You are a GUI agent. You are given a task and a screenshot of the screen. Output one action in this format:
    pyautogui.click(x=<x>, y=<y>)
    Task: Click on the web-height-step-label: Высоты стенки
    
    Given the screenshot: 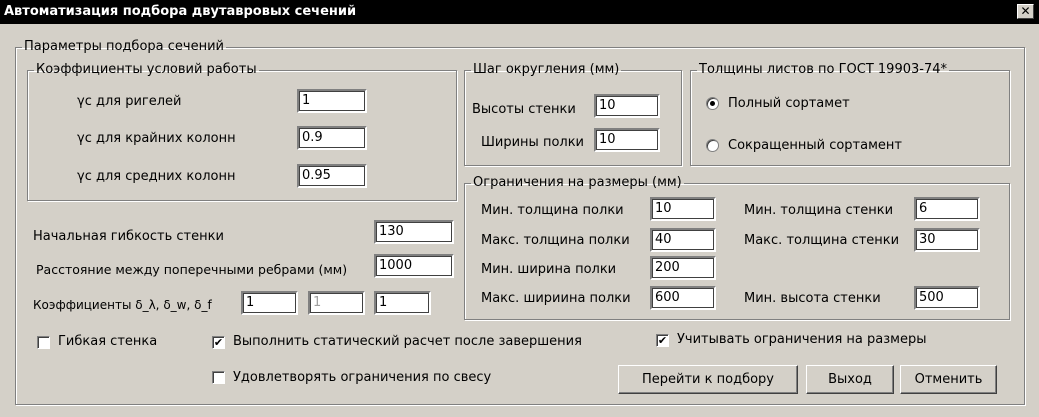 What is the action you would take?
    pyautogui.click(x=524, y=109)
    